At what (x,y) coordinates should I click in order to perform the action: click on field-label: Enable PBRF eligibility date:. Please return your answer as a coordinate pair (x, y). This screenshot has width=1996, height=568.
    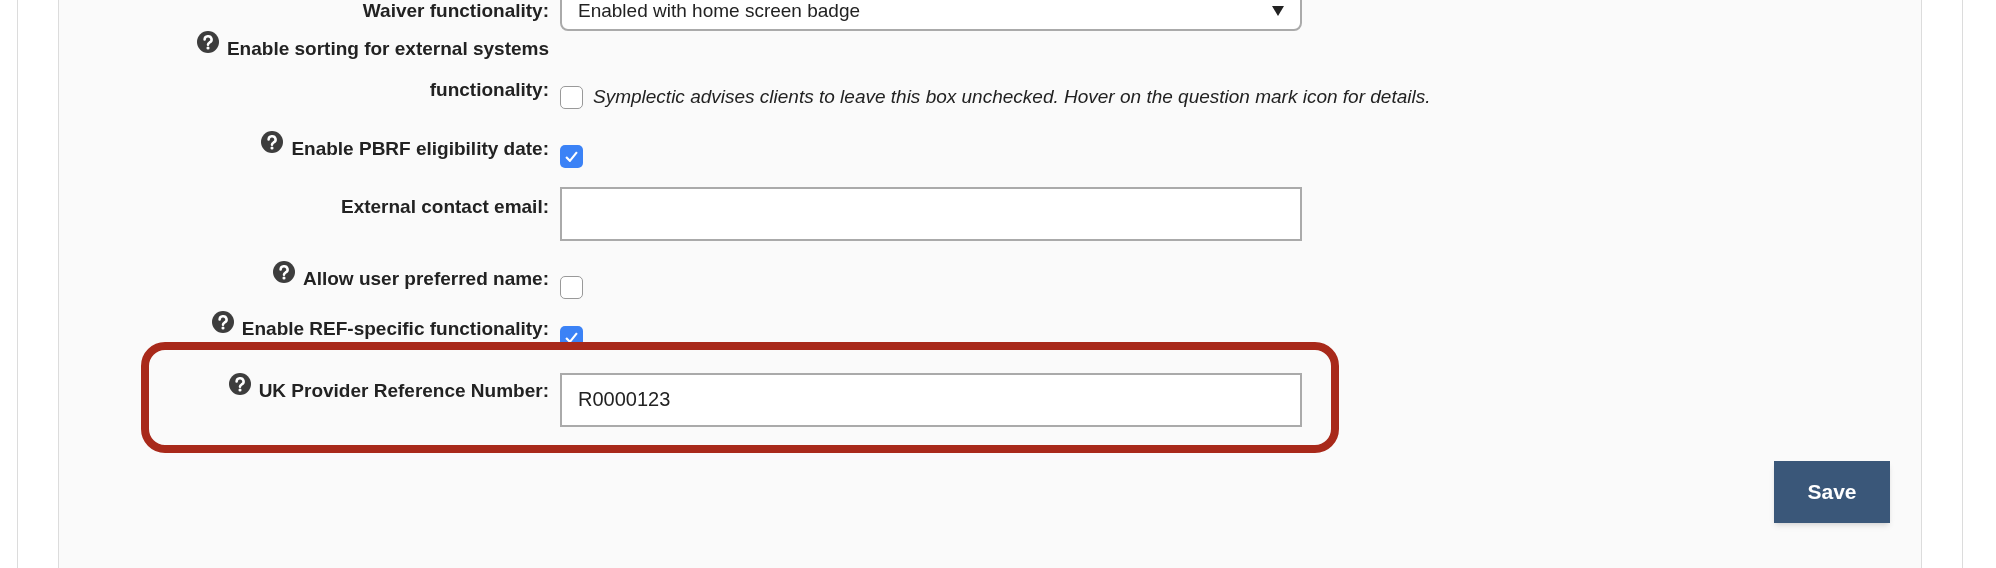
    Looking at the image, I should click on (420, 148).